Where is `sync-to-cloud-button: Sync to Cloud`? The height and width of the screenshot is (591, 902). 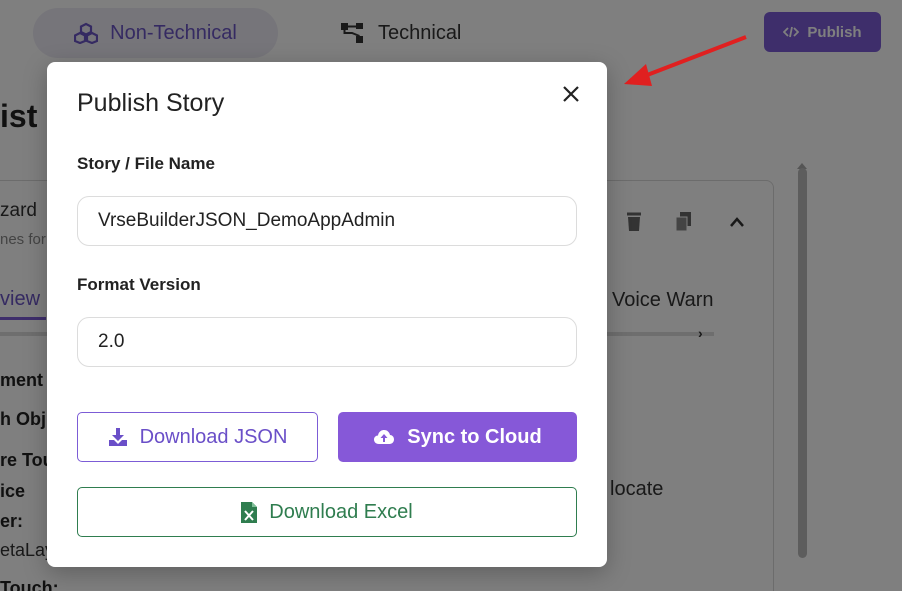
sync-to-cloud-button: Sync to Cloud is located at coordinates (457, 437).